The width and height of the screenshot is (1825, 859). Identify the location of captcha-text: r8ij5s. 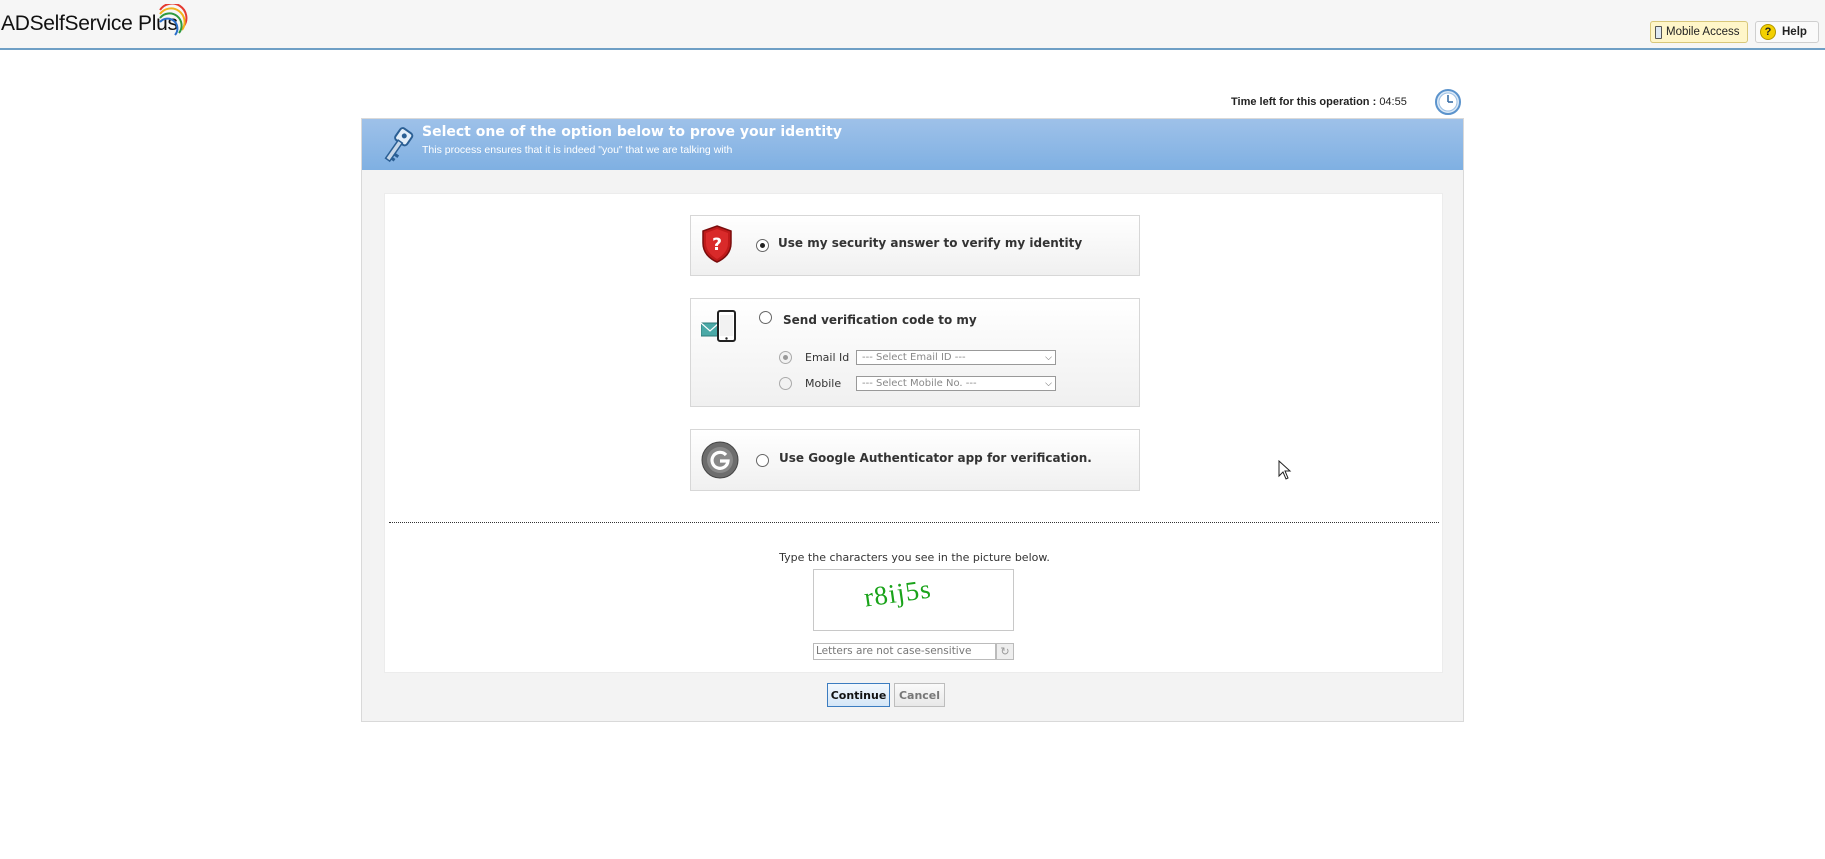
(898, 593).